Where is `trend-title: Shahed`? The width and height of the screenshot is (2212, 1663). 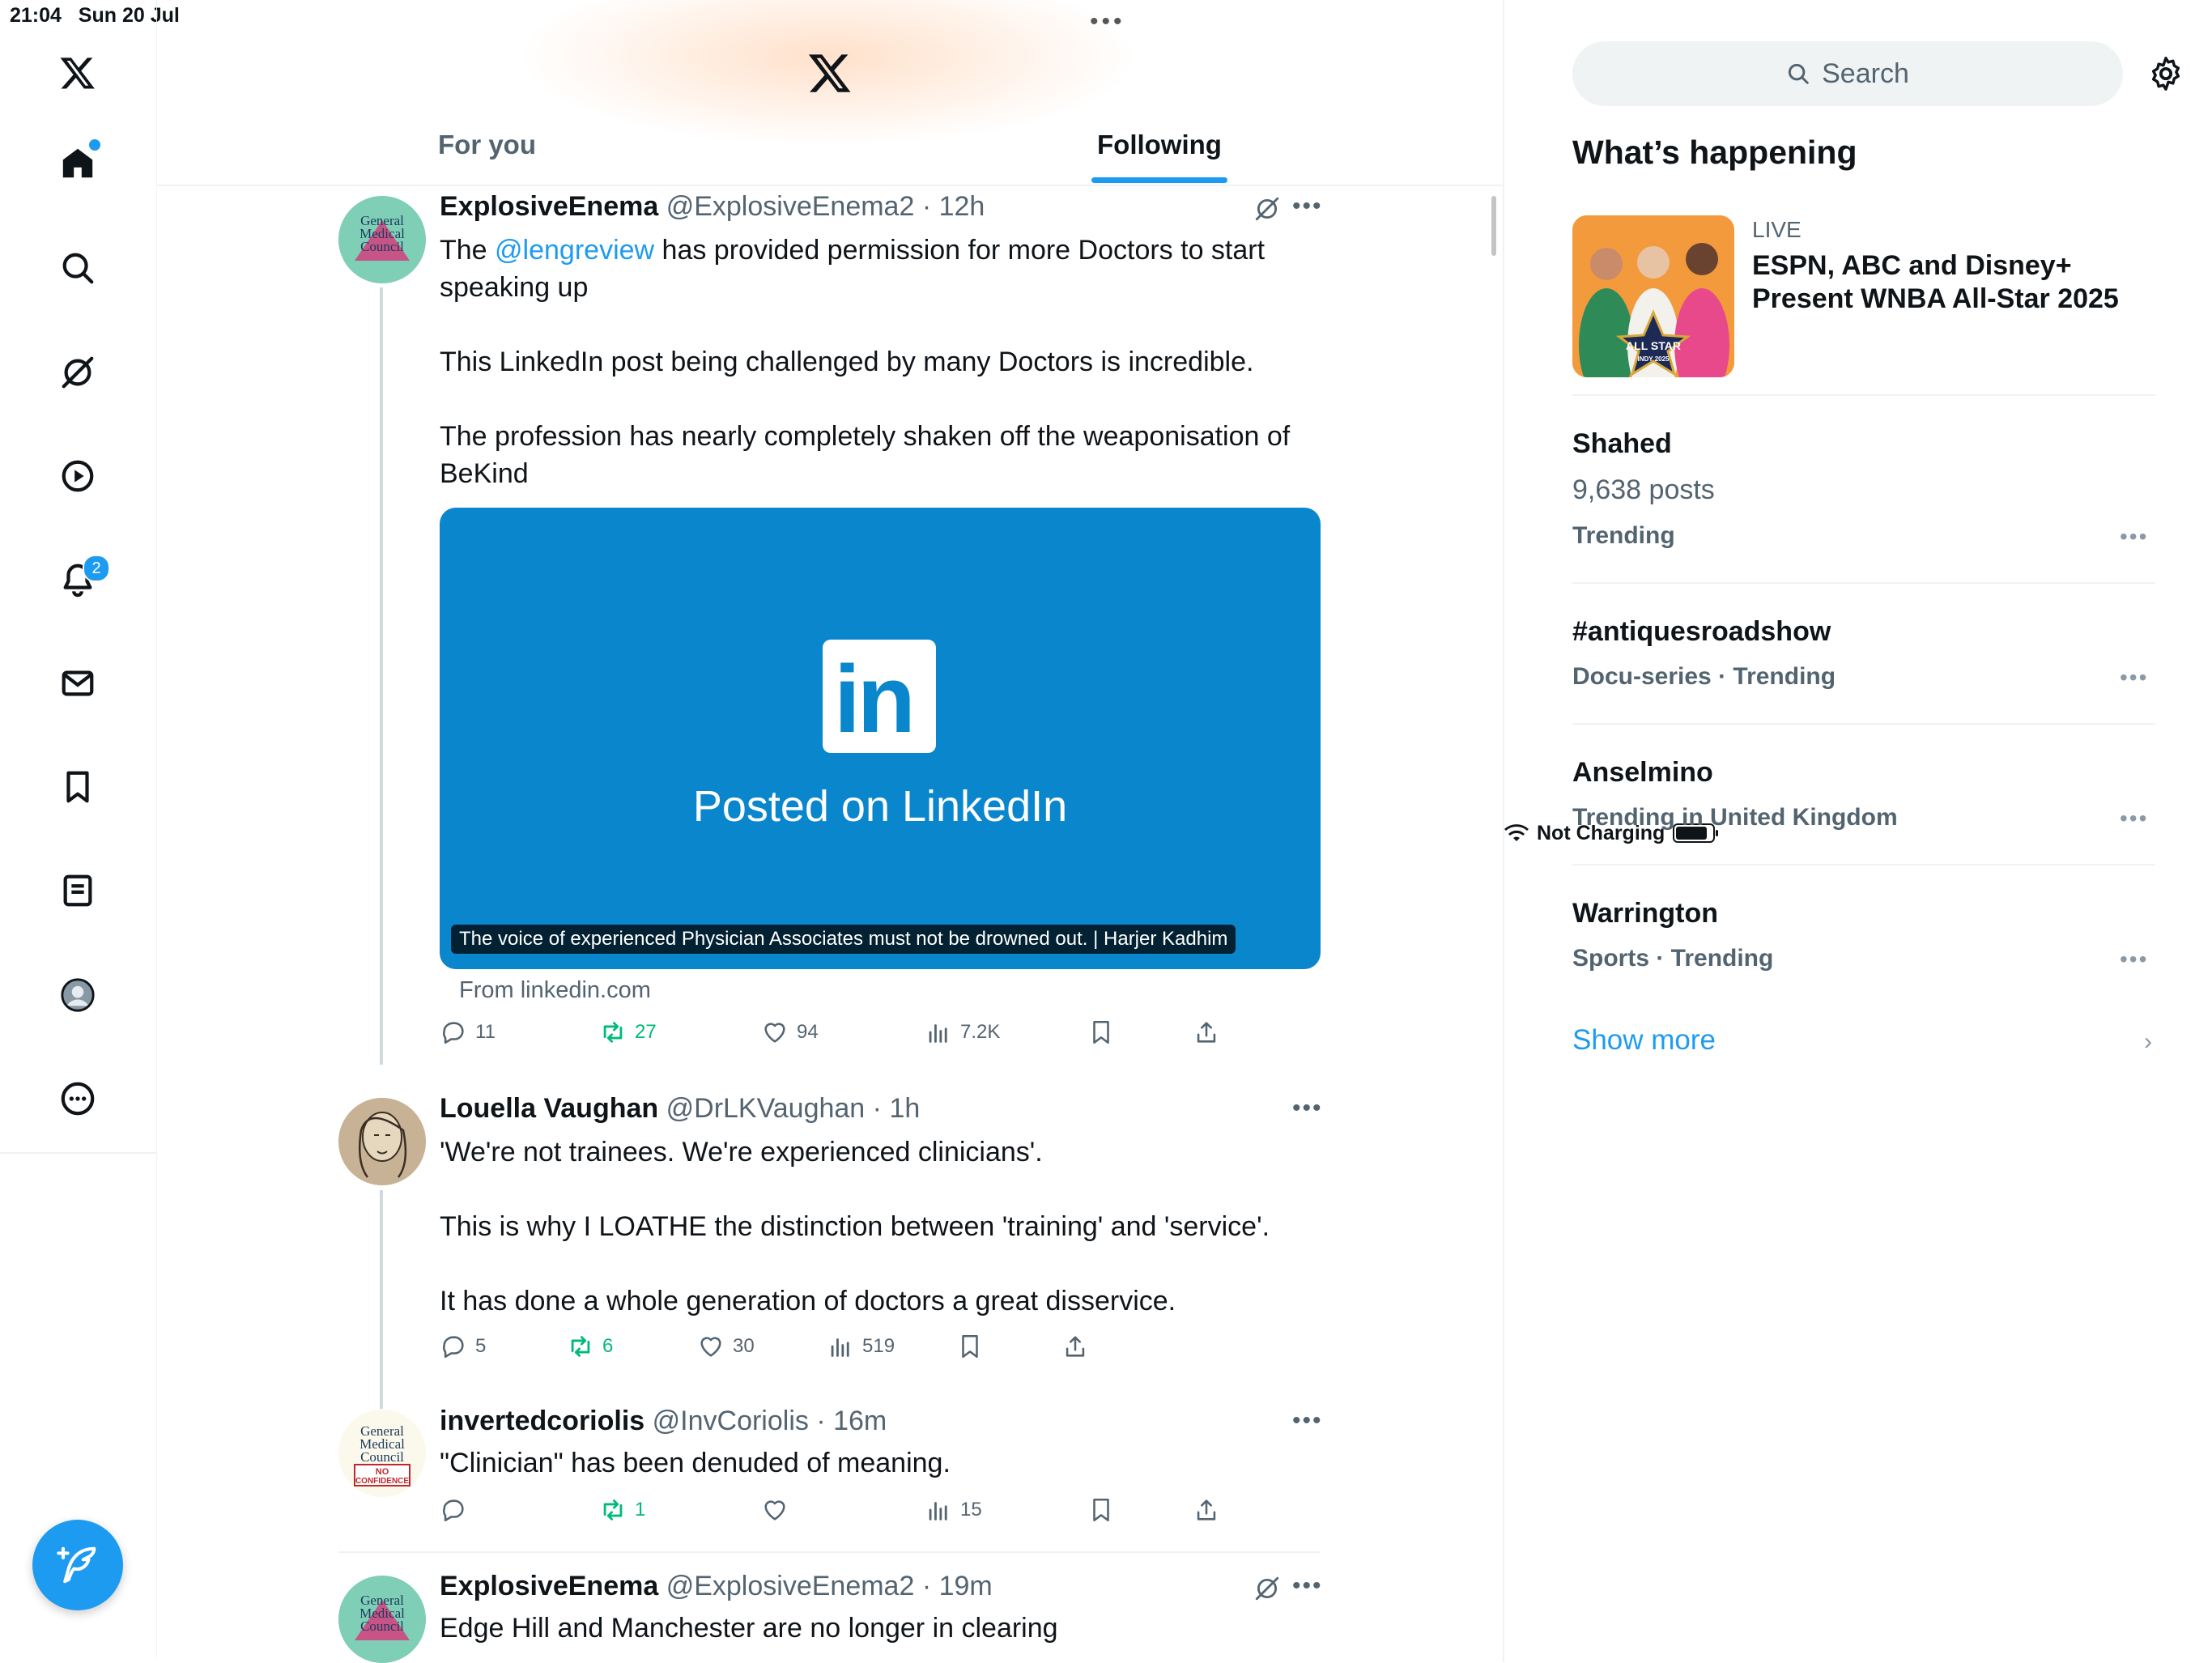
trend-title: Shahed is located at coordinates (1622, 444).